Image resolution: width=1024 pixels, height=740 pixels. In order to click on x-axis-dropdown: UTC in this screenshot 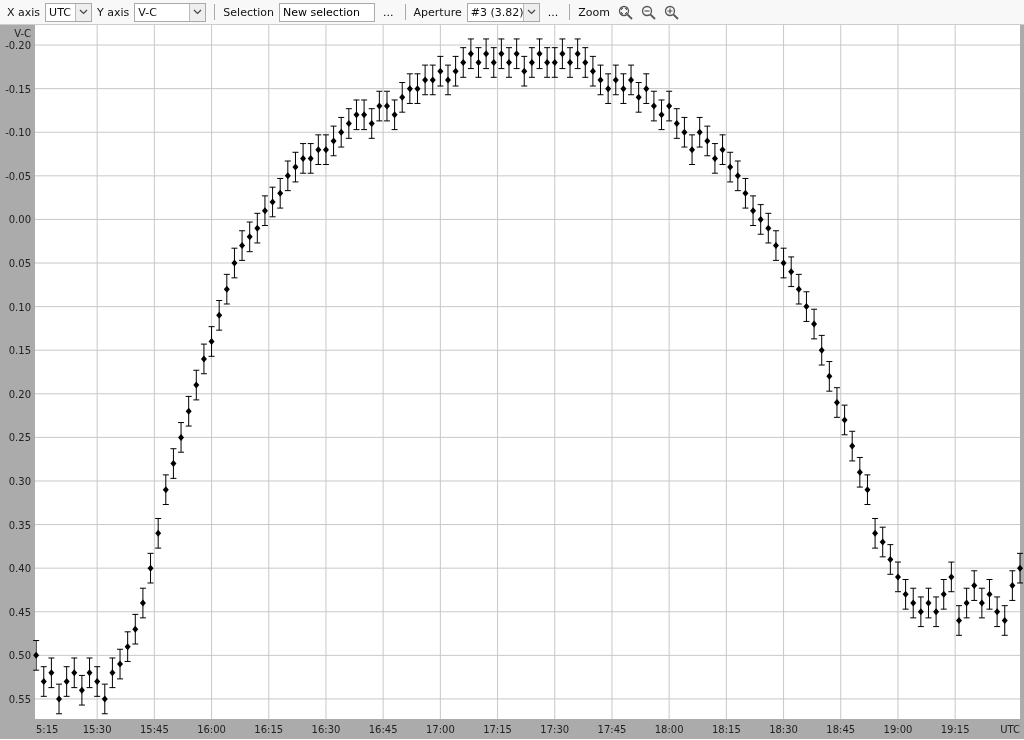, I will do `click(69, 12)`.